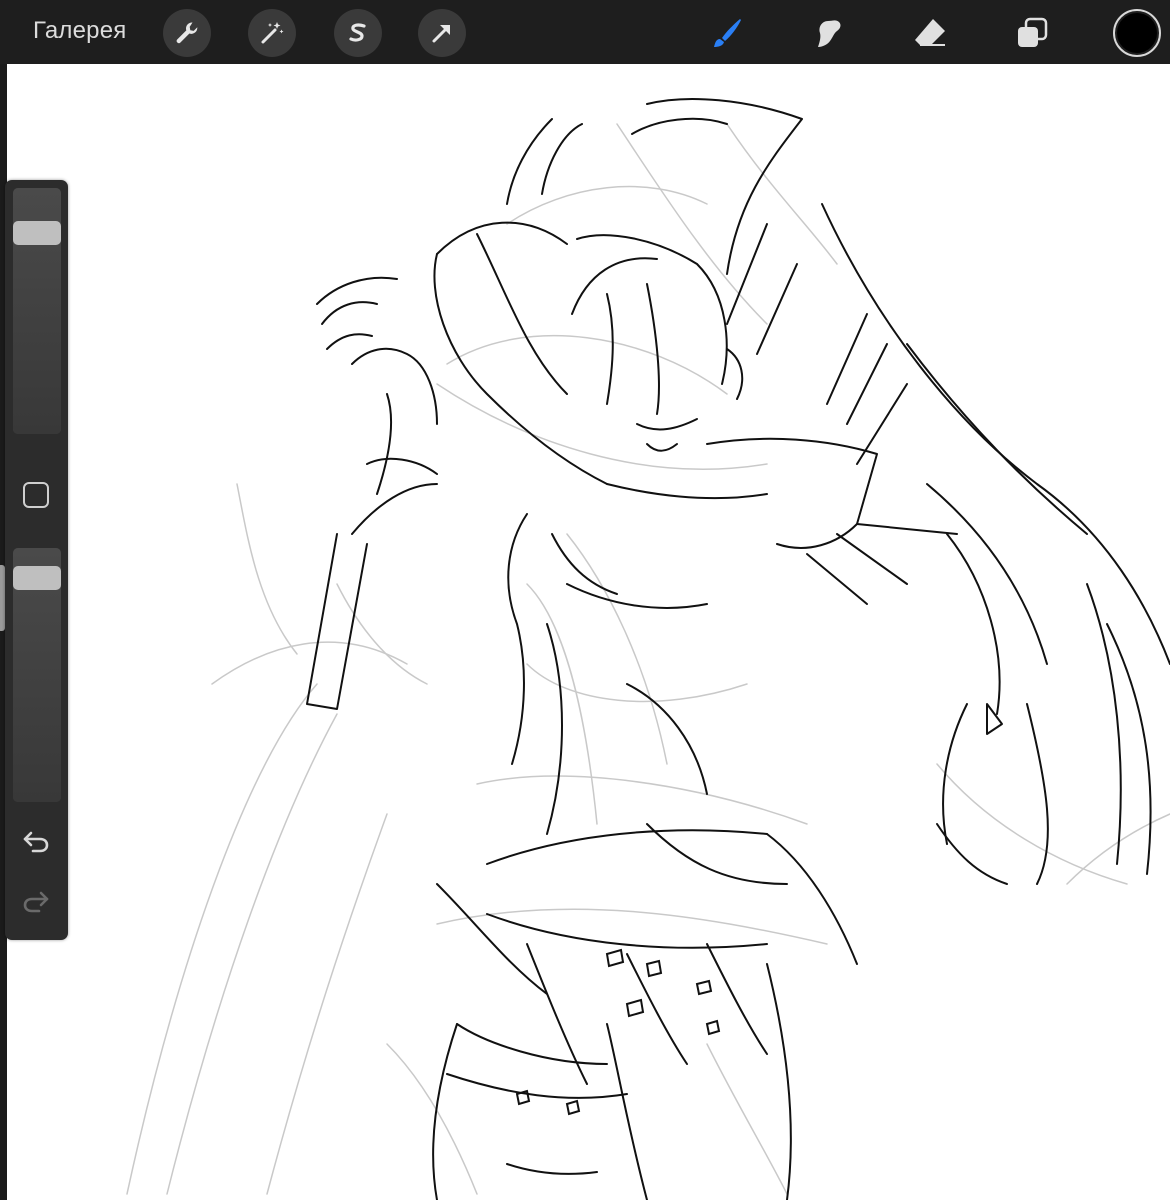 The width and height of the screenshot is (1170, 1200). I want to click on brush-size-thumb, so click(37, 233).